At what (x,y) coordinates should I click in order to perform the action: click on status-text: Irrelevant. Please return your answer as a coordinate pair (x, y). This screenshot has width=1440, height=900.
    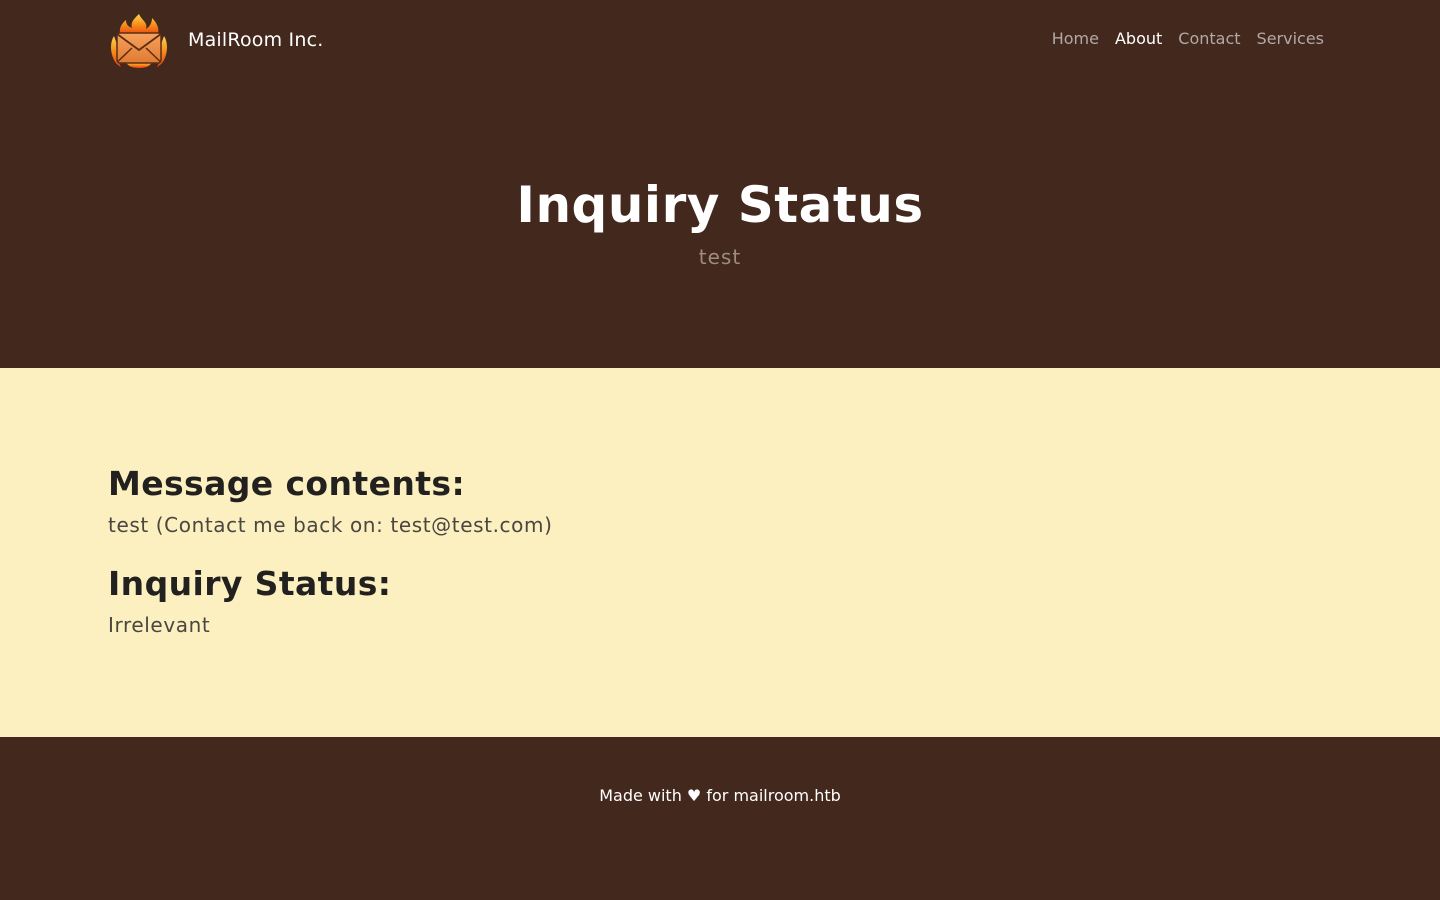
    Looking at the image, I should click on (159, 625).